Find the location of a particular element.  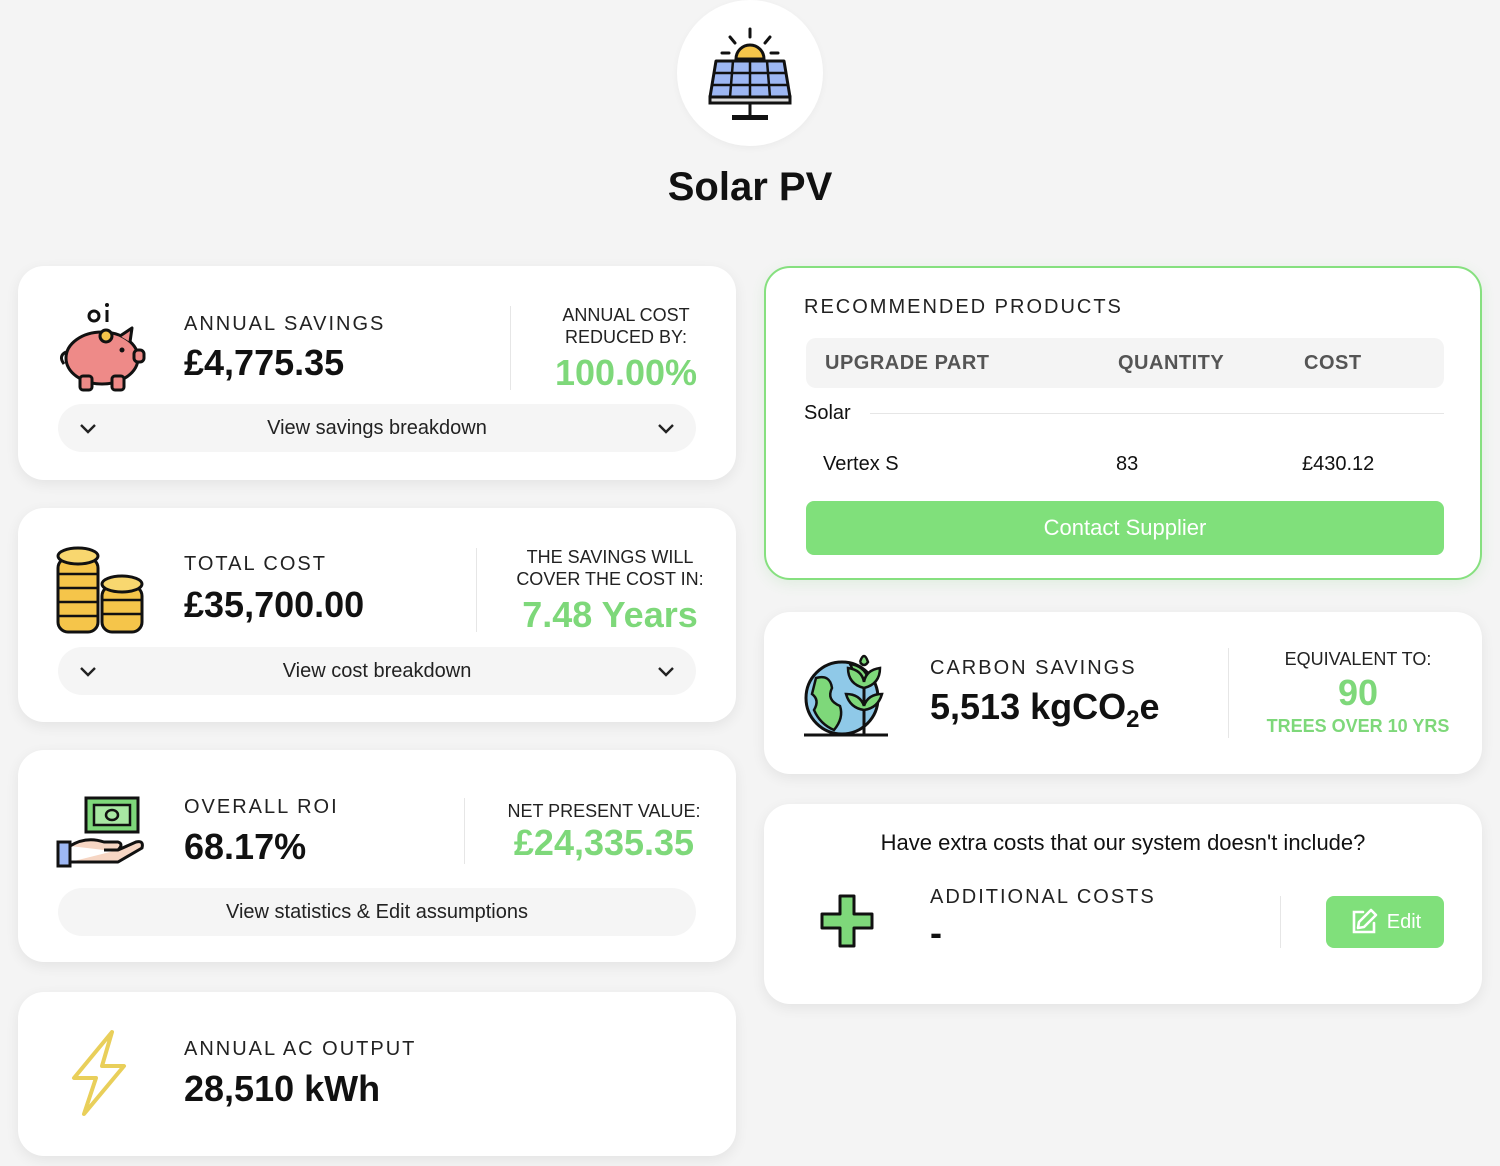

net-present-value-value: £24,335.35 is located at coordinates (604, 842).